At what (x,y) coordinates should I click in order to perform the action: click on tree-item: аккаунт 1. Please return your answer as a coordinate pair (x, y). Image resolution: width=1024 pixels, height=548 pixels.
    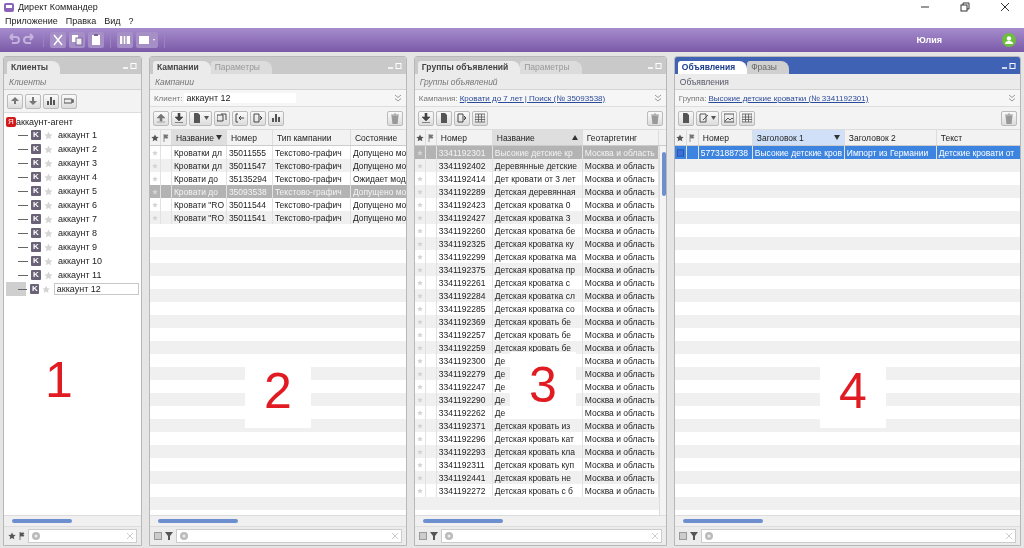
    Looking at the image, I should click on (78, 135).